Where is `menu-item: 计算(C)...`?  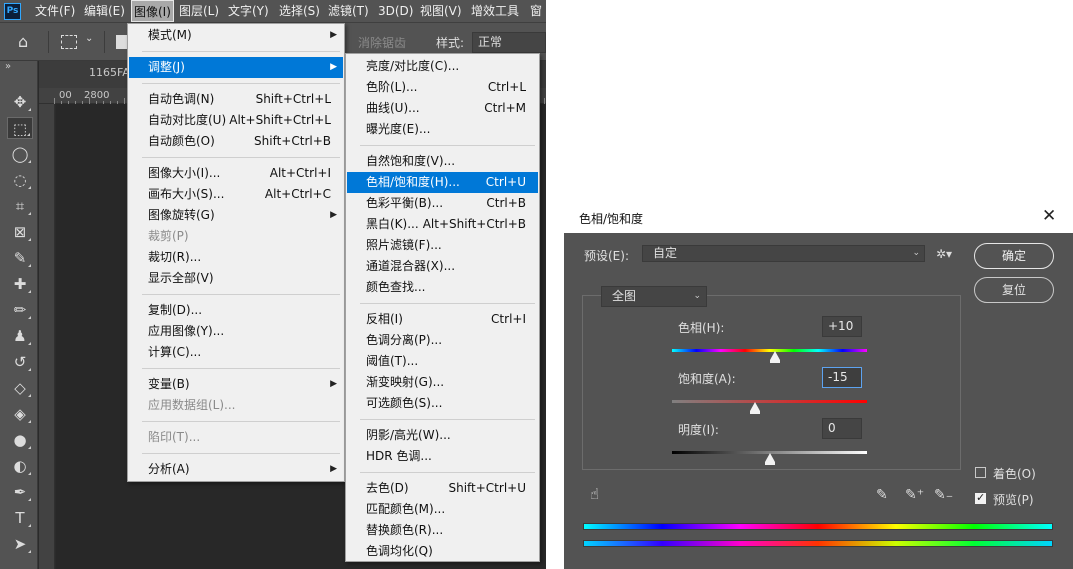
menu-item: 计算(C)... is located at coordinates (236, 352).